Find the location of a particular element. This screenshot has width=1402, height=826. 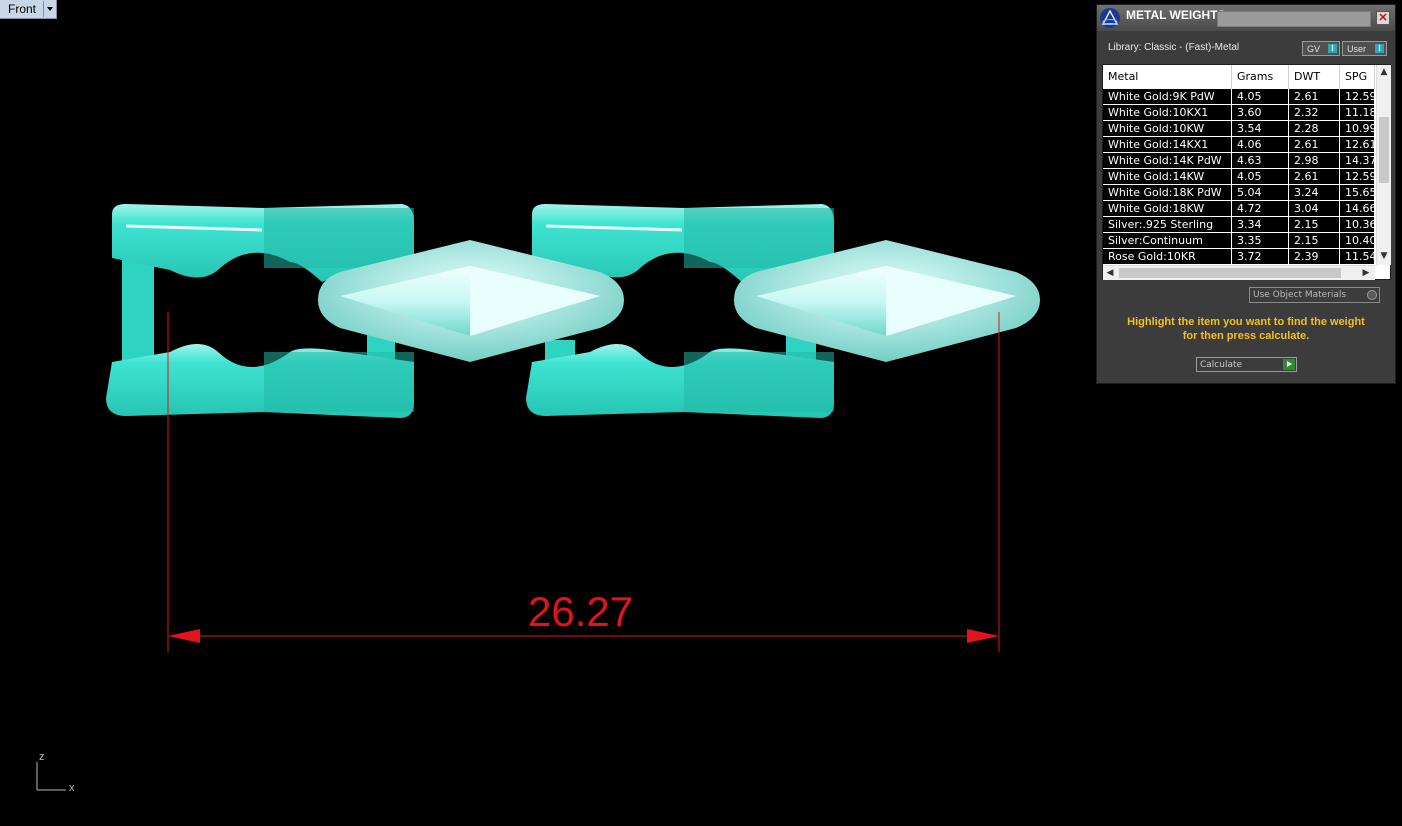

table-row: Silver:.925 Sterling 3.34 2.15 10.36 is located at coordinates (1239, 224).